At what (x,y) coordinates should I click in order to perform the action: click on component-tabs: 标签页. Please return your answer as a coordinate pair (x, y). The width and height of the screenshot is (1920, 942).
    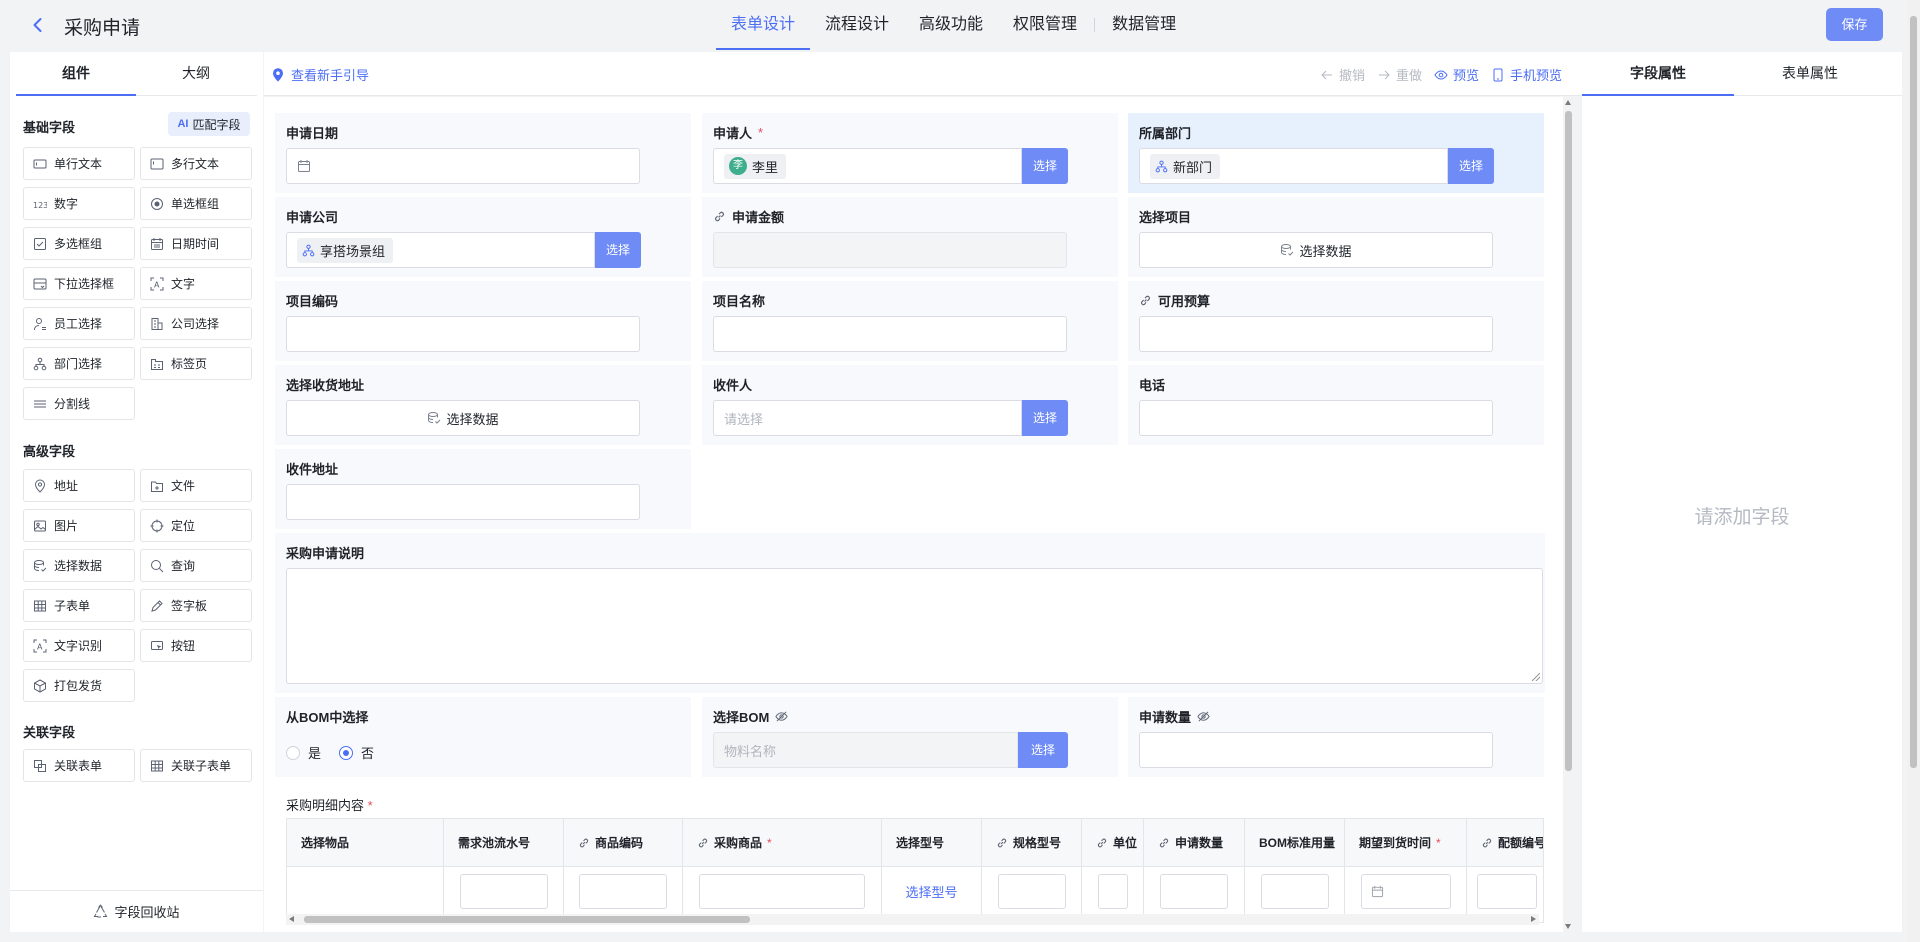
    Looking at the image, I should click on (196, 363).